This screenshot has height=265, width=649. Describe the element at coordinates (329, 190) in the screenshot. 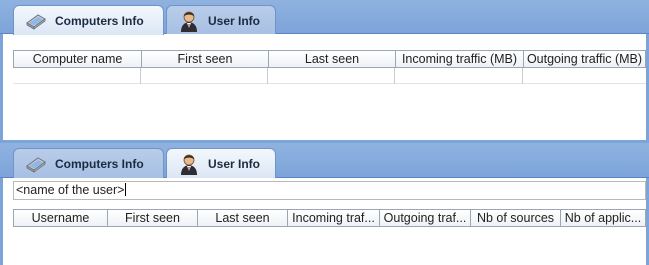

I see `user-name-input: <name of the user>` at that location.